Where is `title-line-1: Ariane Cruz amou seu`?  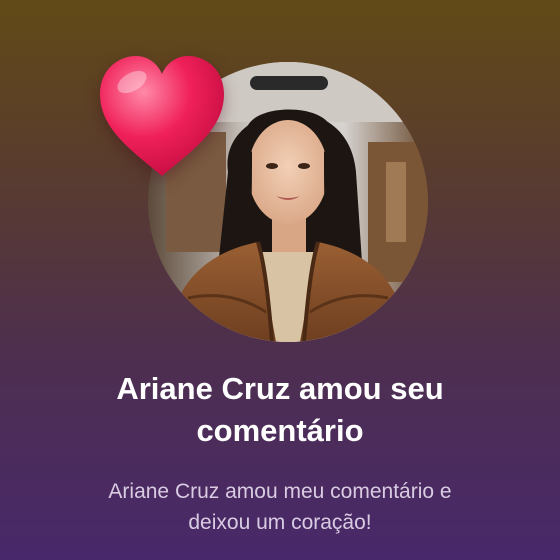 title-line-1: Ariane Cruz amou seu is located at coordinates (280, 388).